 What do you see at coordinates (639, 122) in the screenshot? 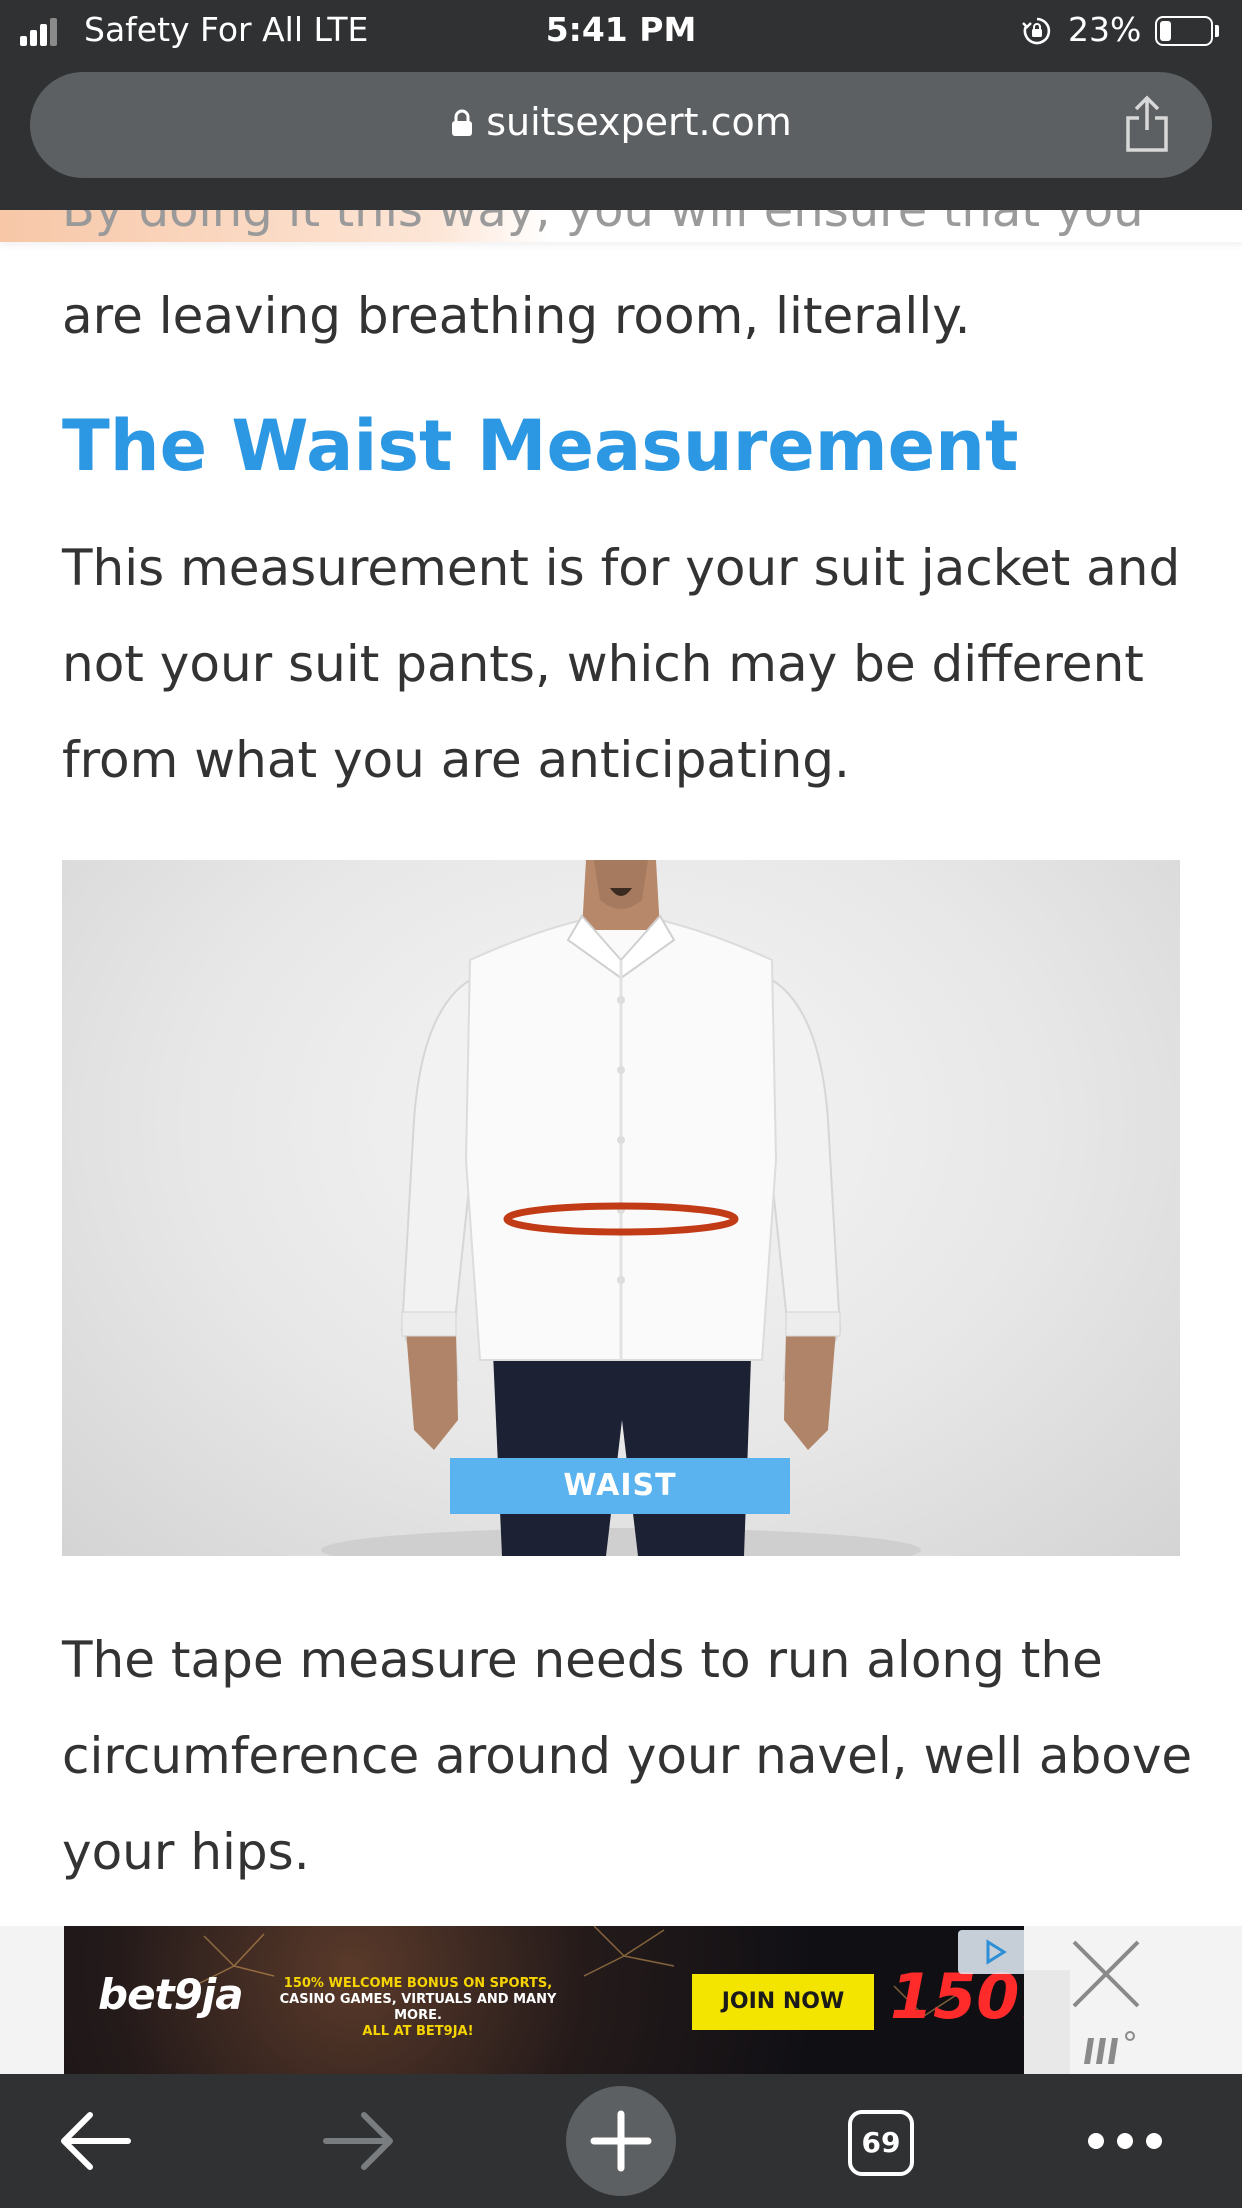
I see `url-text: suitsexpert.com` at bounding box center [639, 122].